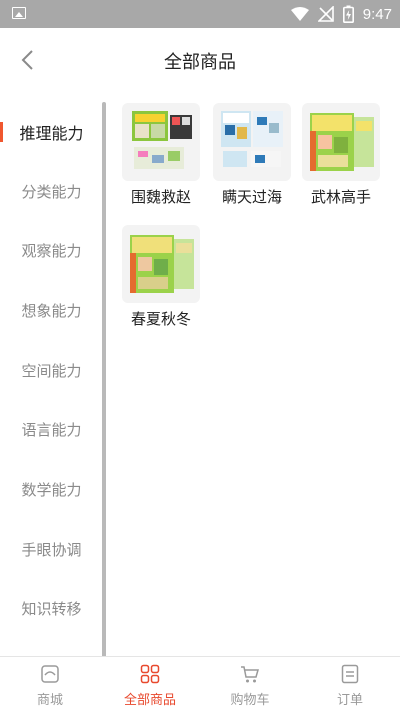 The image size is (400, 710). I want to click on cart-icon, so click(250, 674).